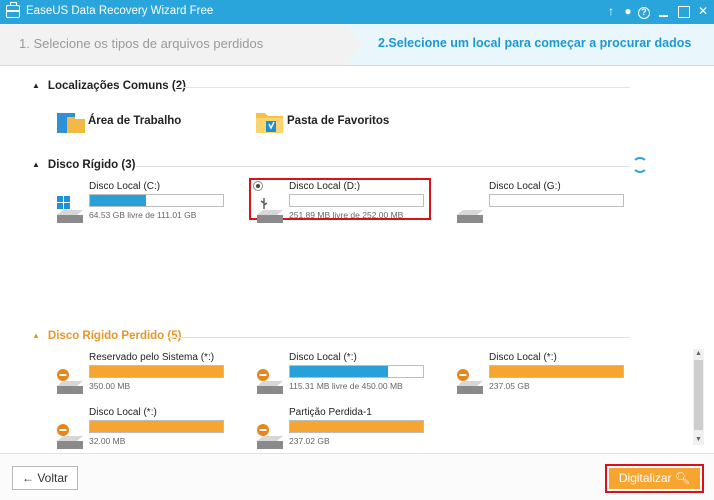  What do you see at coordinates (683, 11) in the screenshot?
I see `maximize-button` at bounding box center [683, 11].